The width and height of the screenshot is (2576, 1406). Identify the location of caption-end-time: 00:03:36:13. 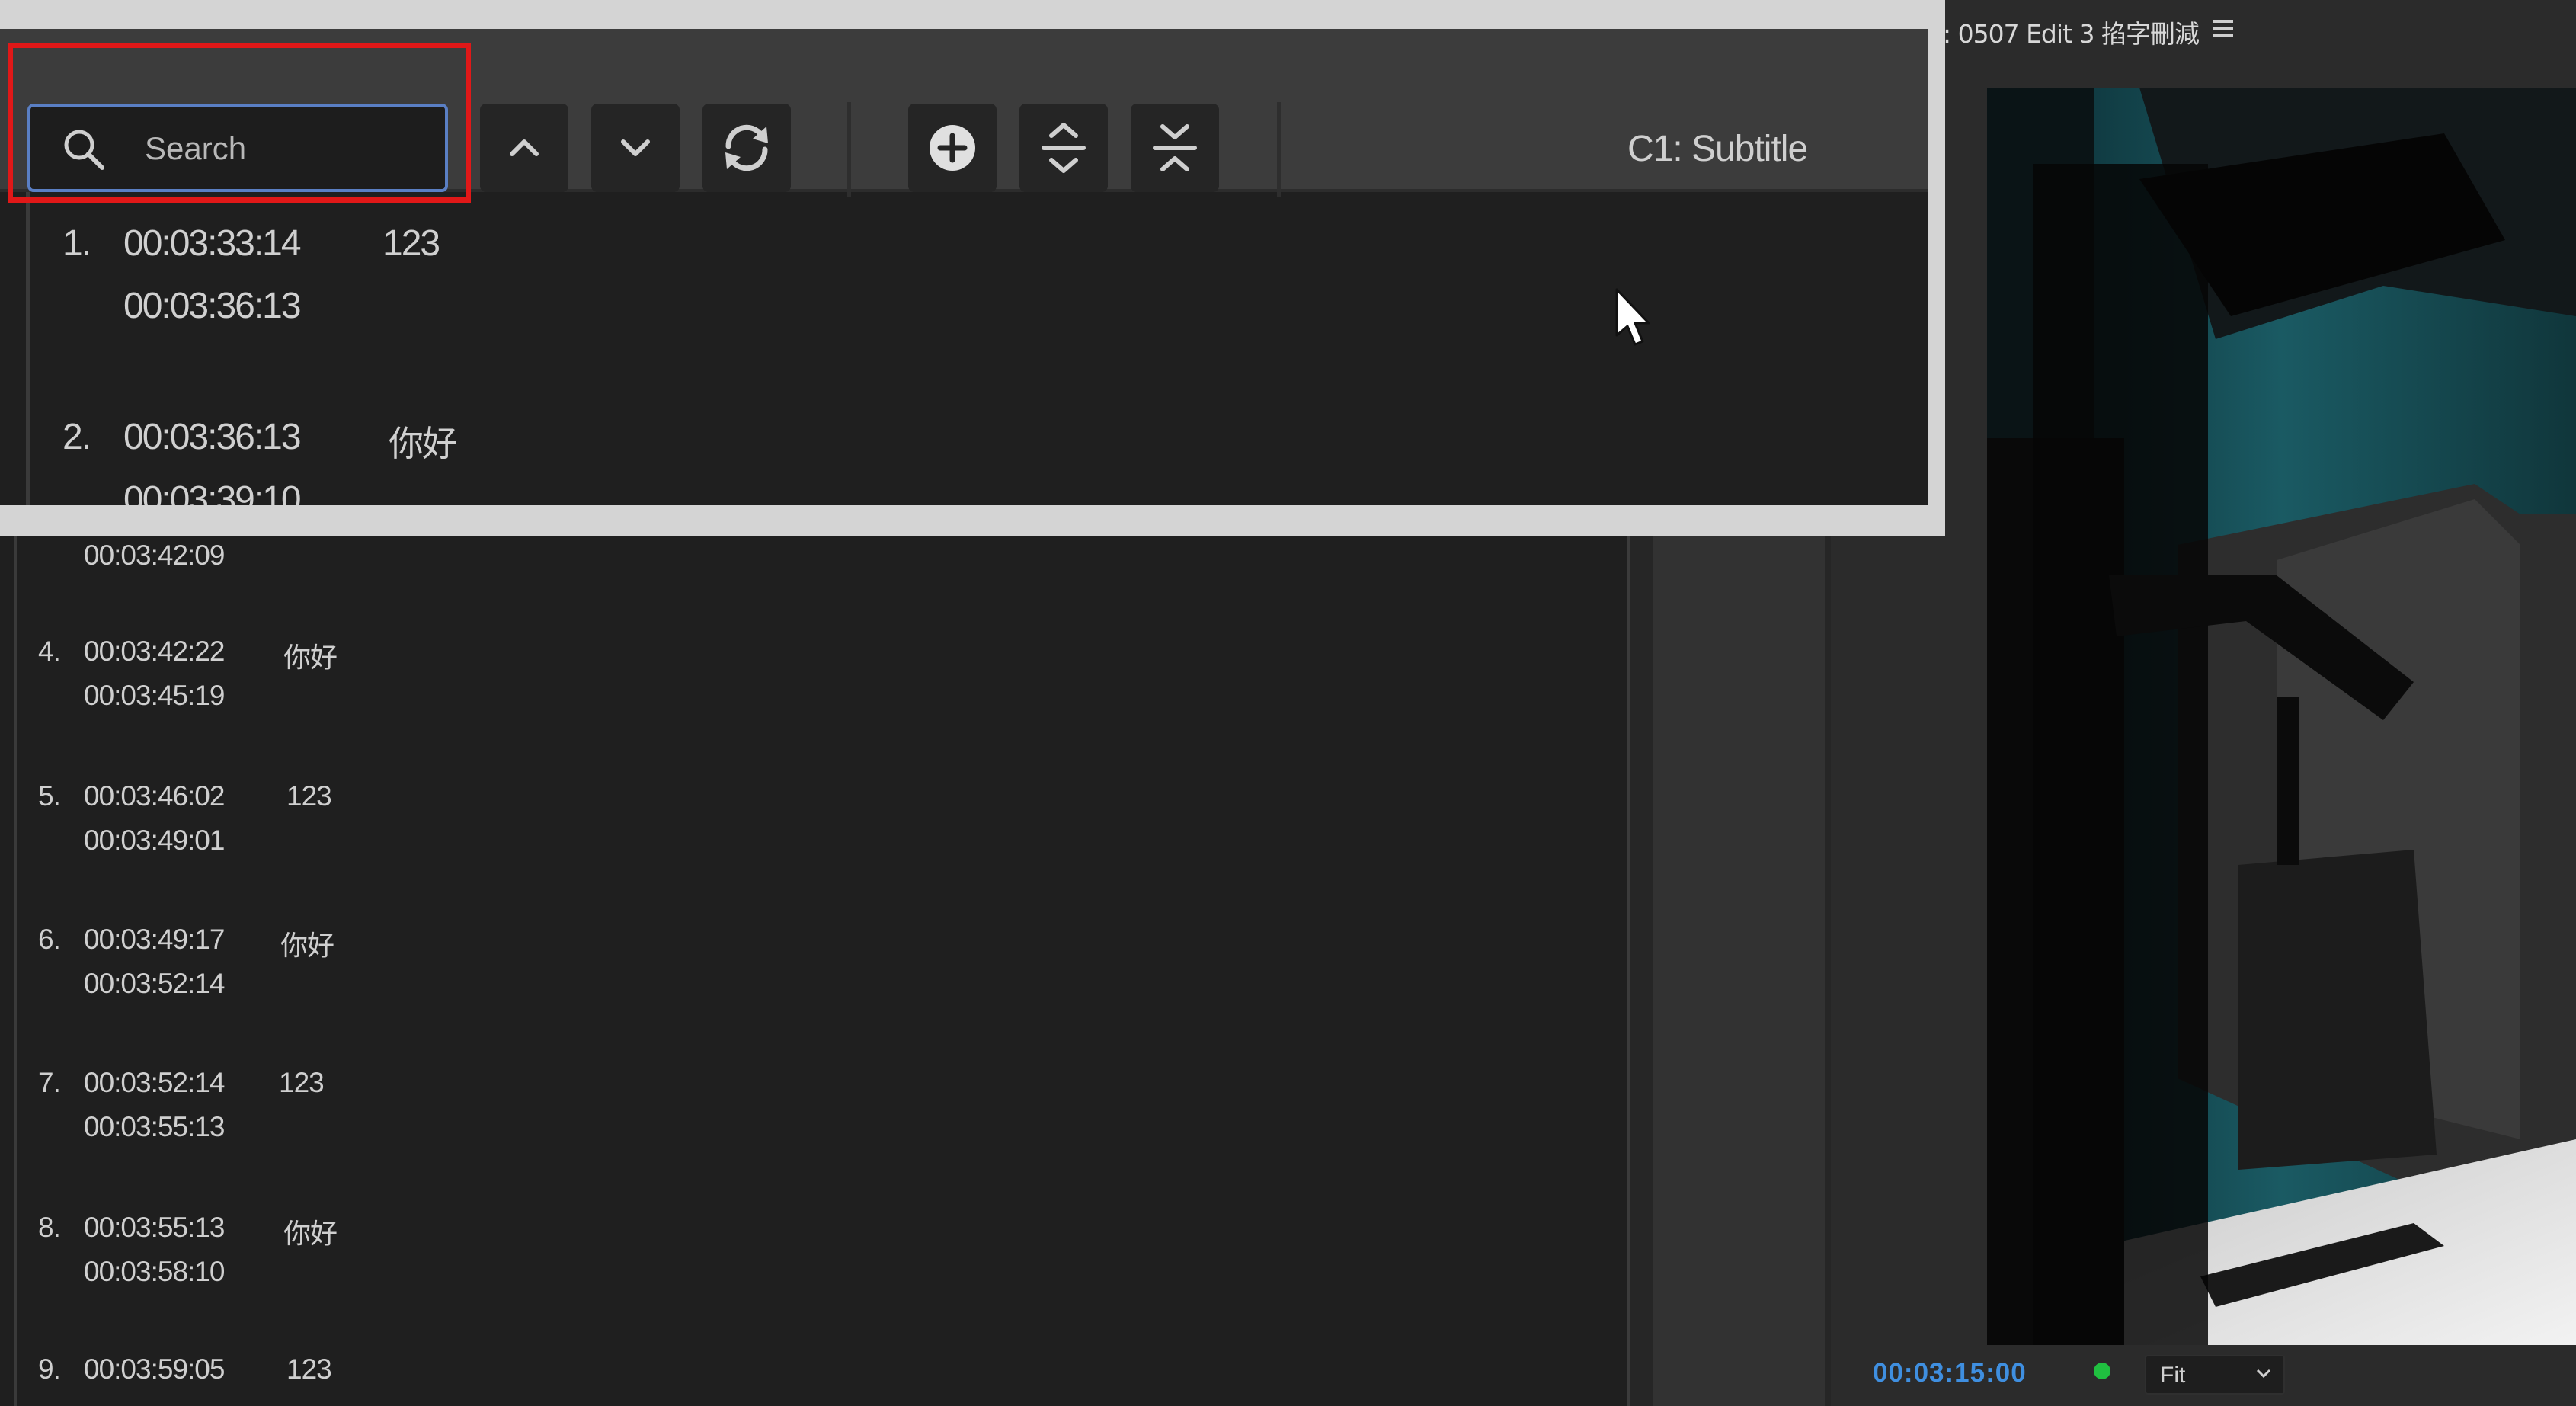
(212, 306).